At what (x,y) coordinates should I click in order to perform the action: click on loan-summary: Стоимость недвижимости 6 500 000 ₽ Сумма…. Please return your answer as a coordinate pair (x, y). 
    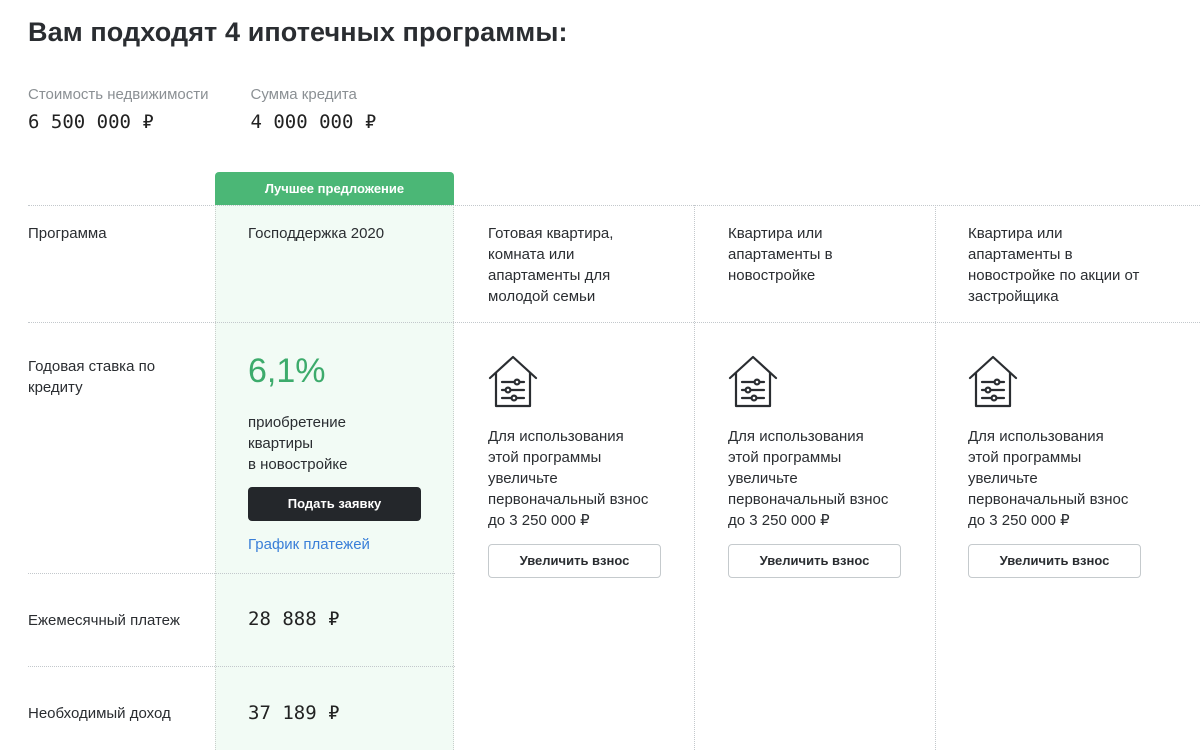
    Looking at the image, I should click on (223, 109).